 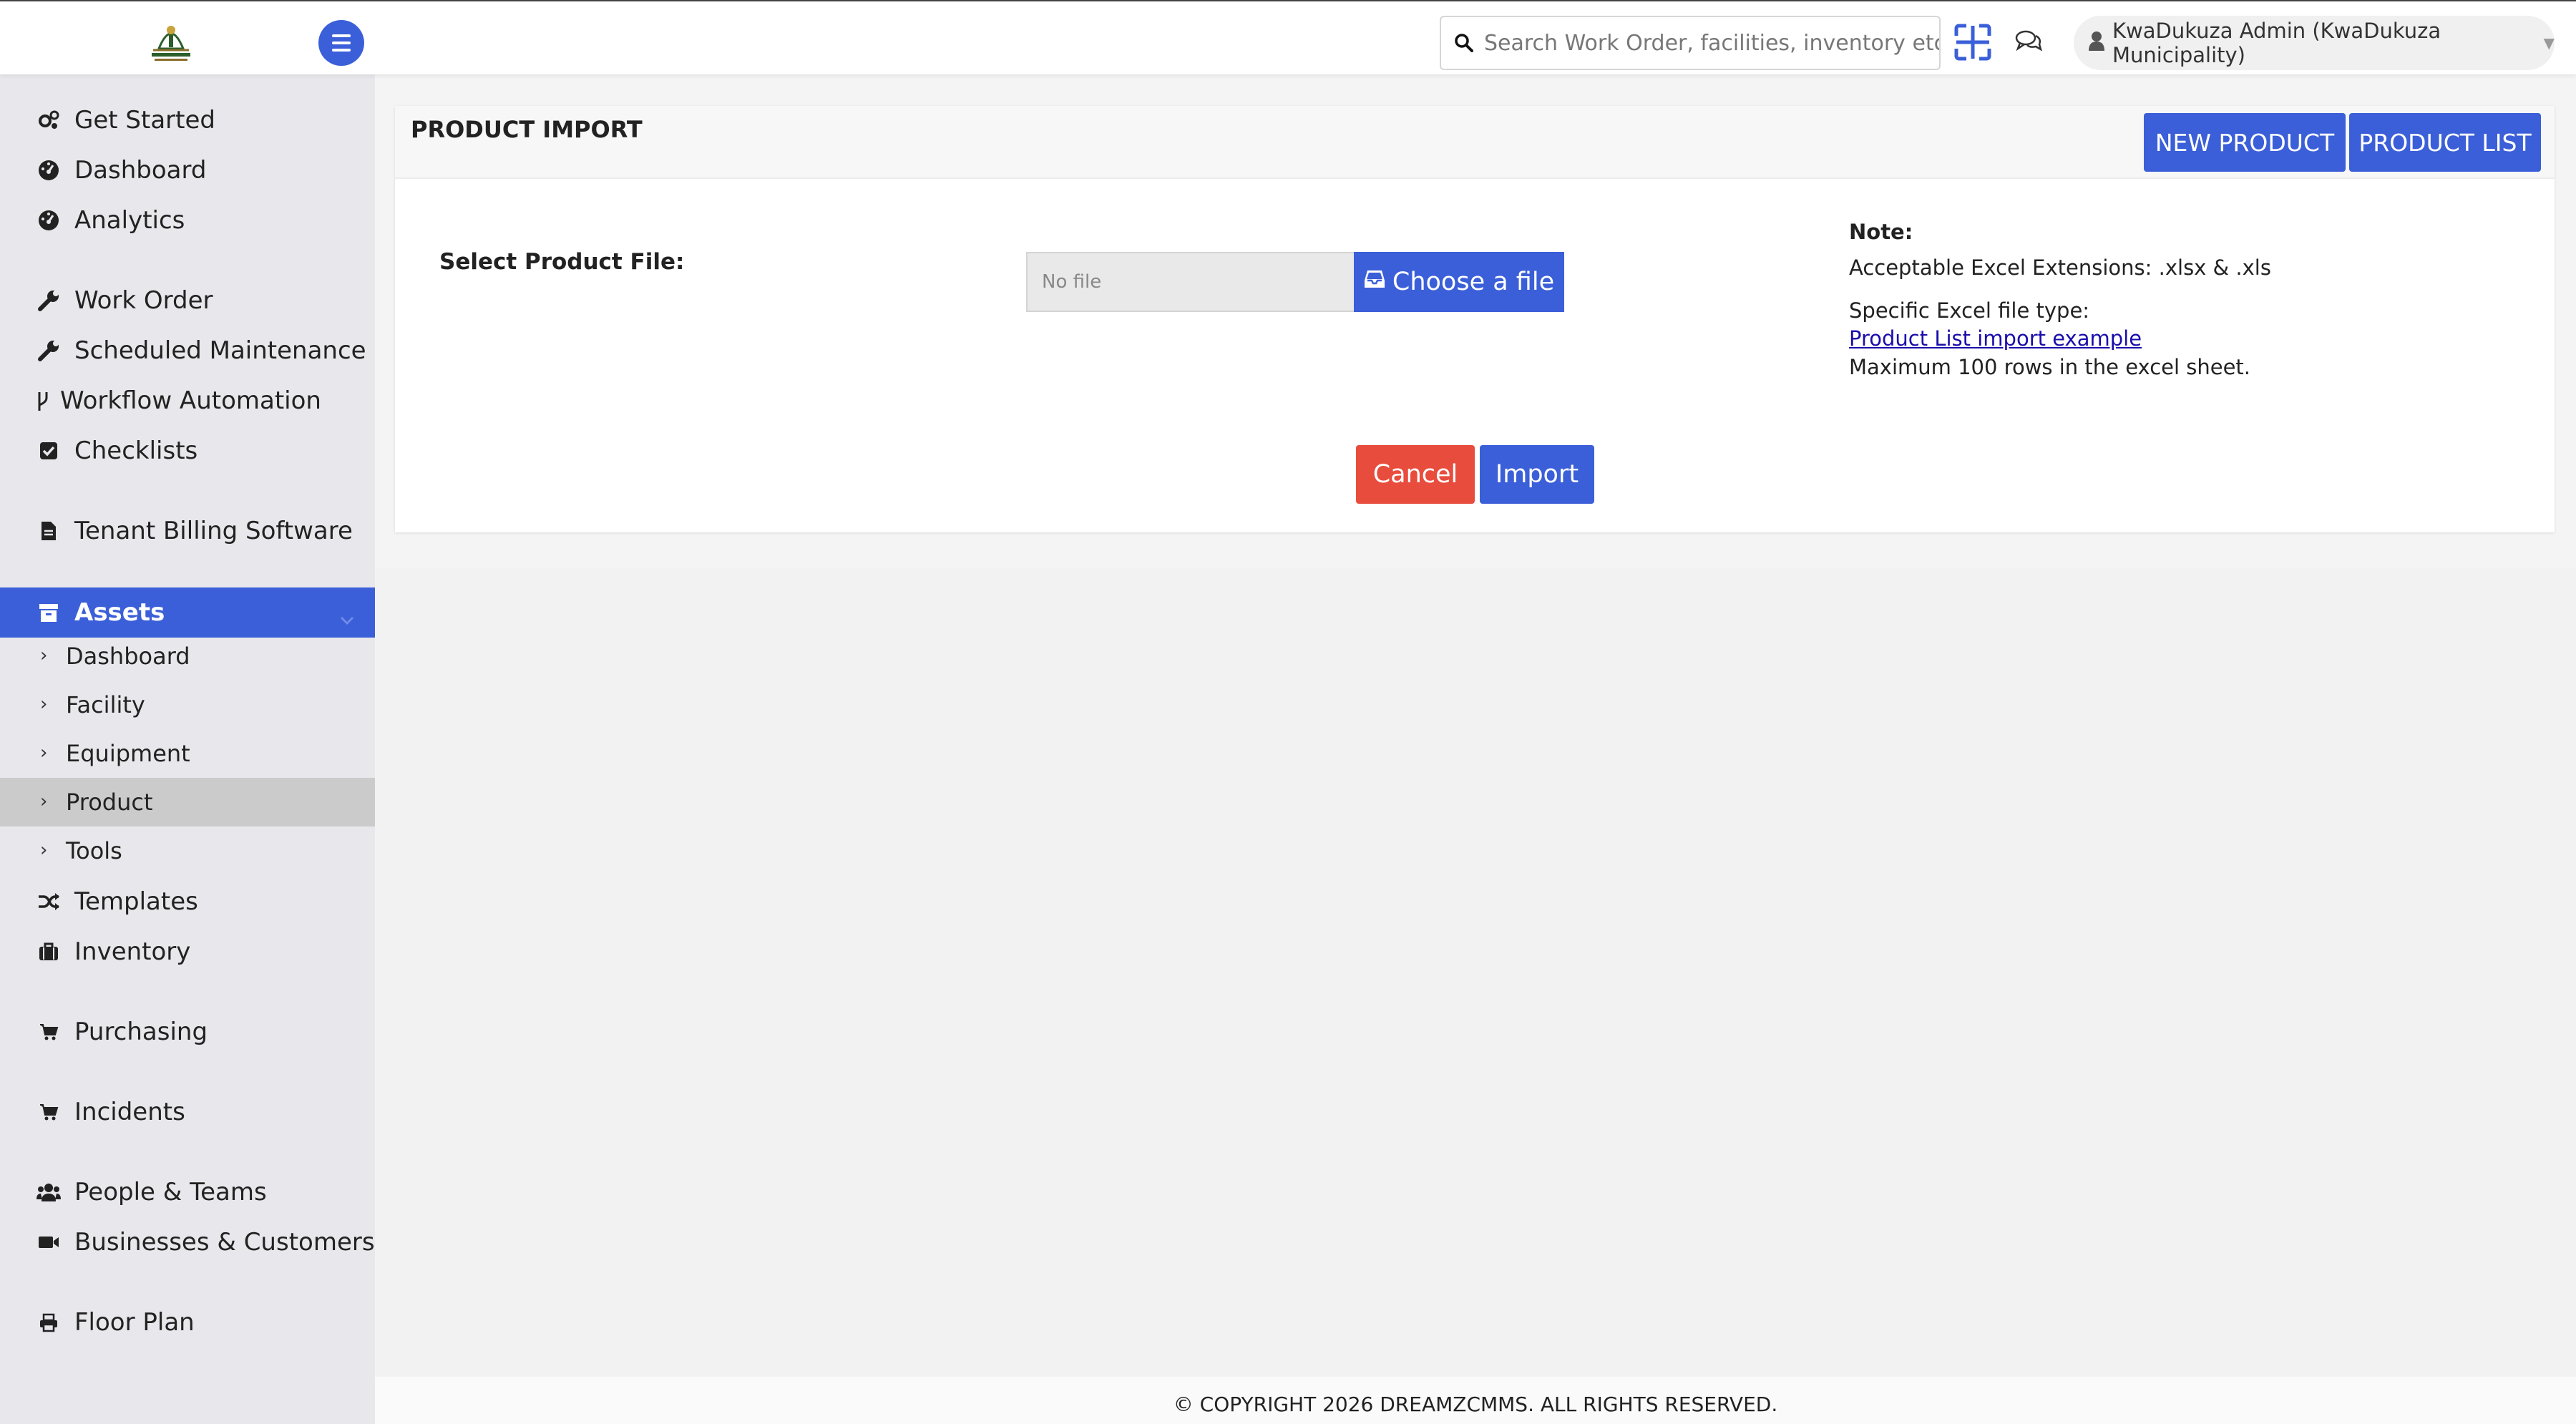 I want to click on users-icon, so click(x=49, y=1192).